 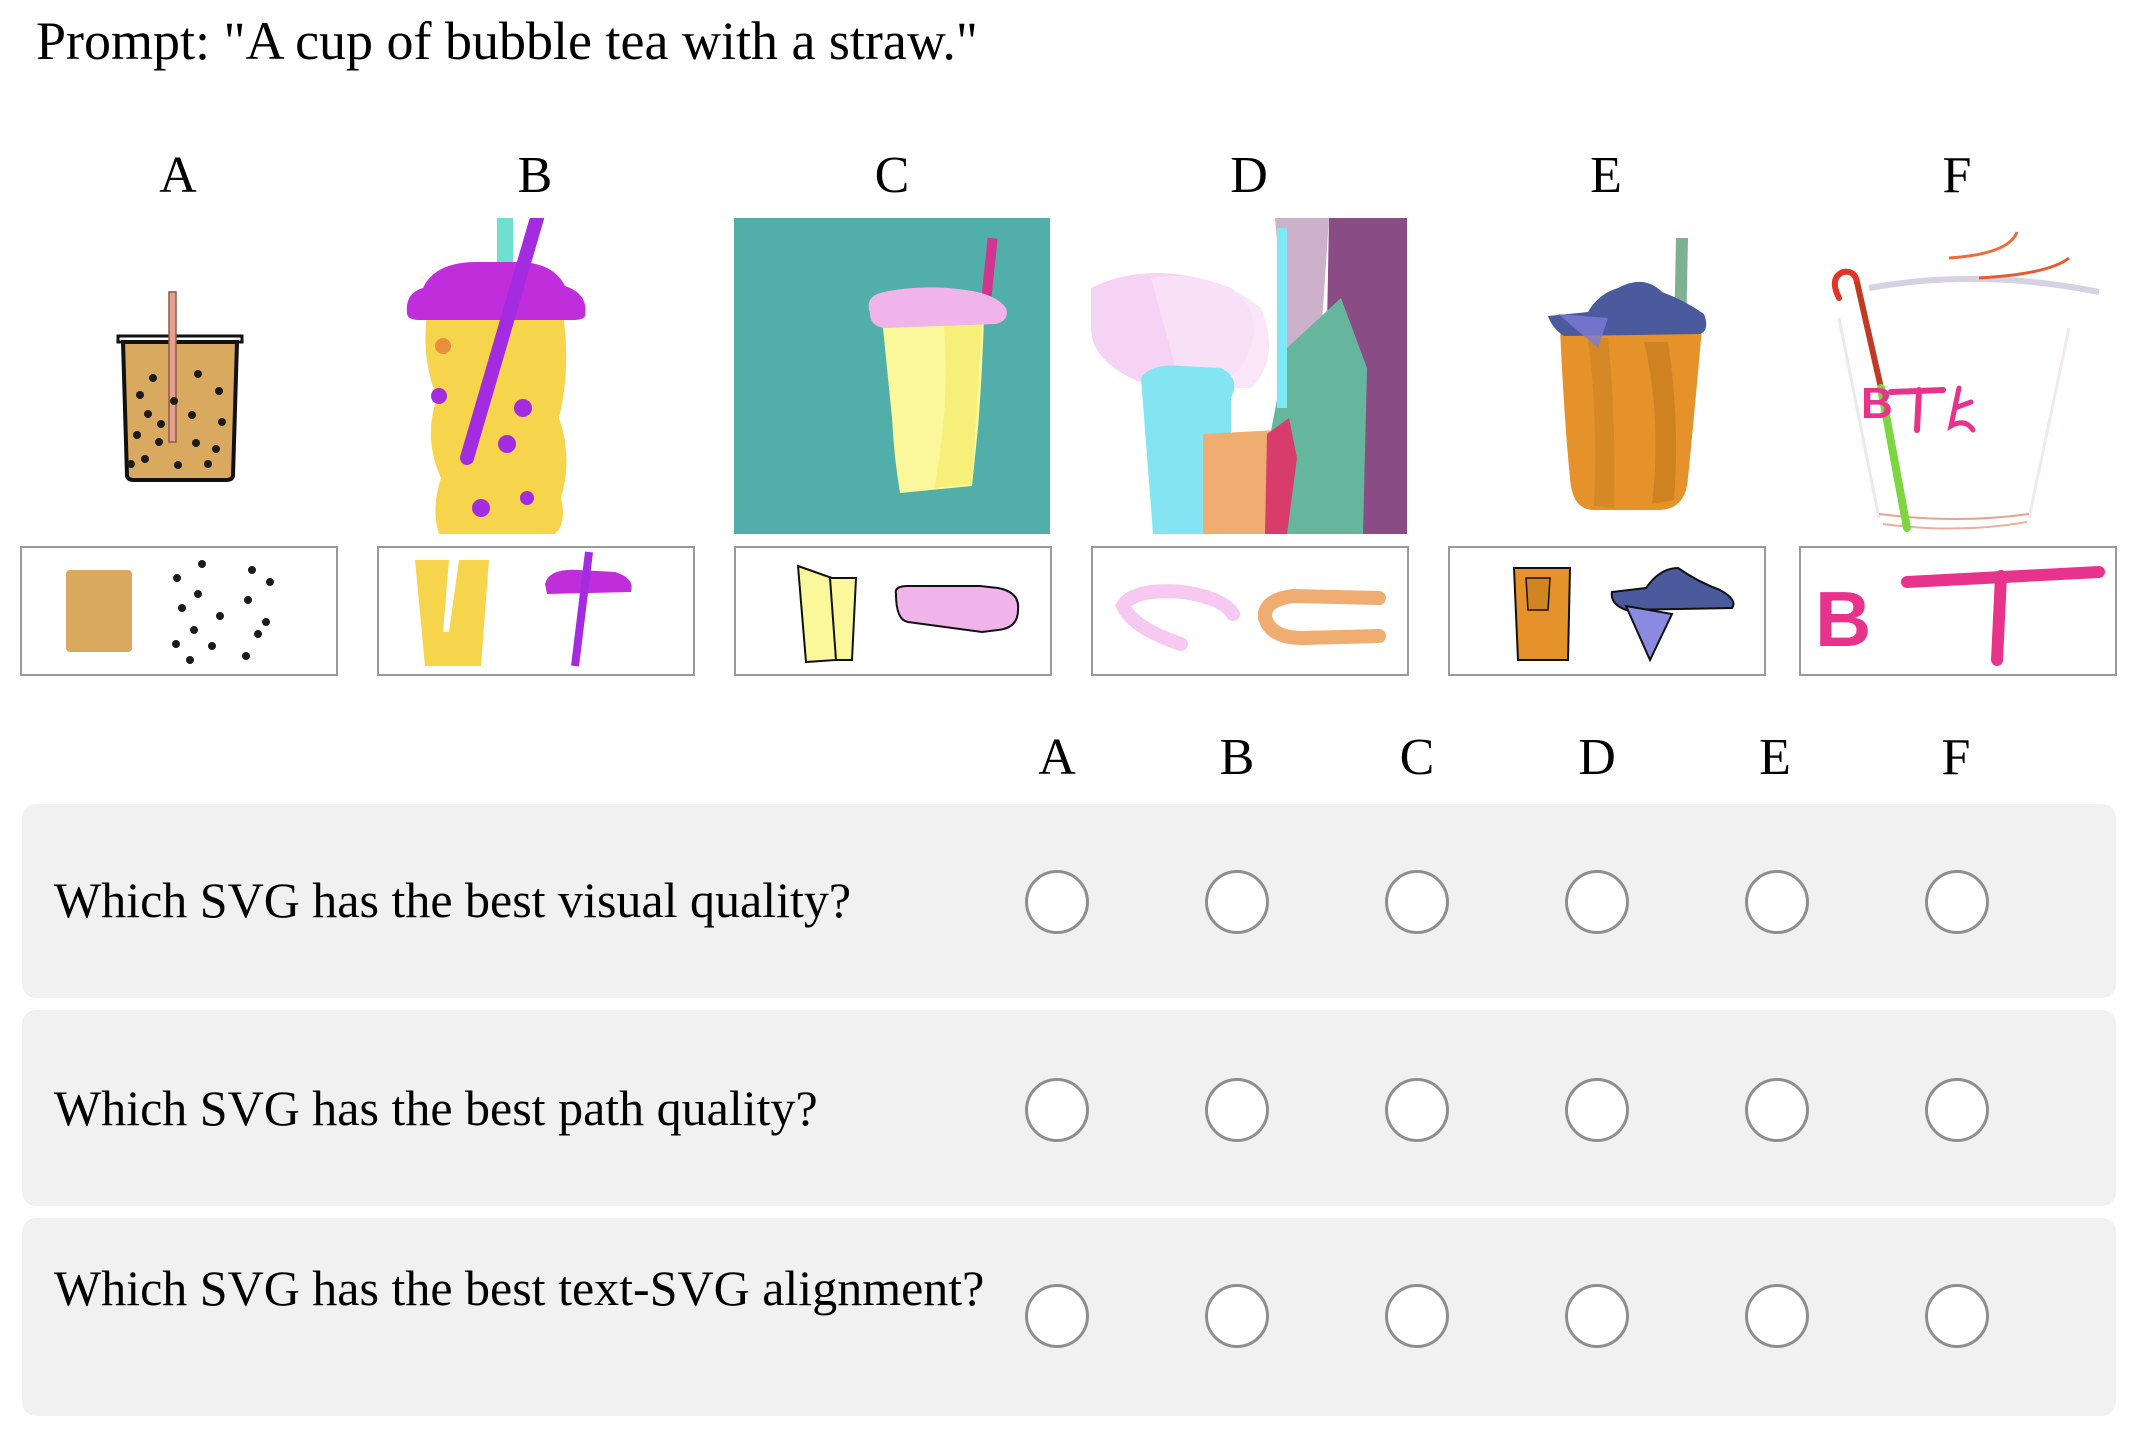 I want to click on radio-visual-quality-d, so click(x=1597, y=902).